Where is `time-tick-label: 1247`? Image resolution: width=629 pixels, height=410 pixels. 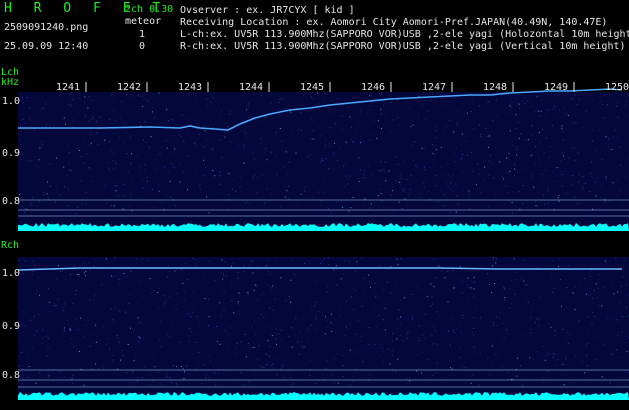 time-tick-label: 1247 is located at coordinates (434, 87).